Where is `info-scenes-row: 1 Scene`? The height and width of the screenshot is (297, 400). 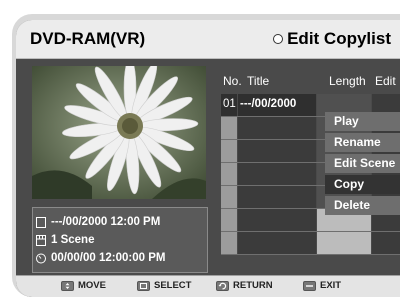 info-scenes-row: 1 Scene is located at coordinates (120, 240).